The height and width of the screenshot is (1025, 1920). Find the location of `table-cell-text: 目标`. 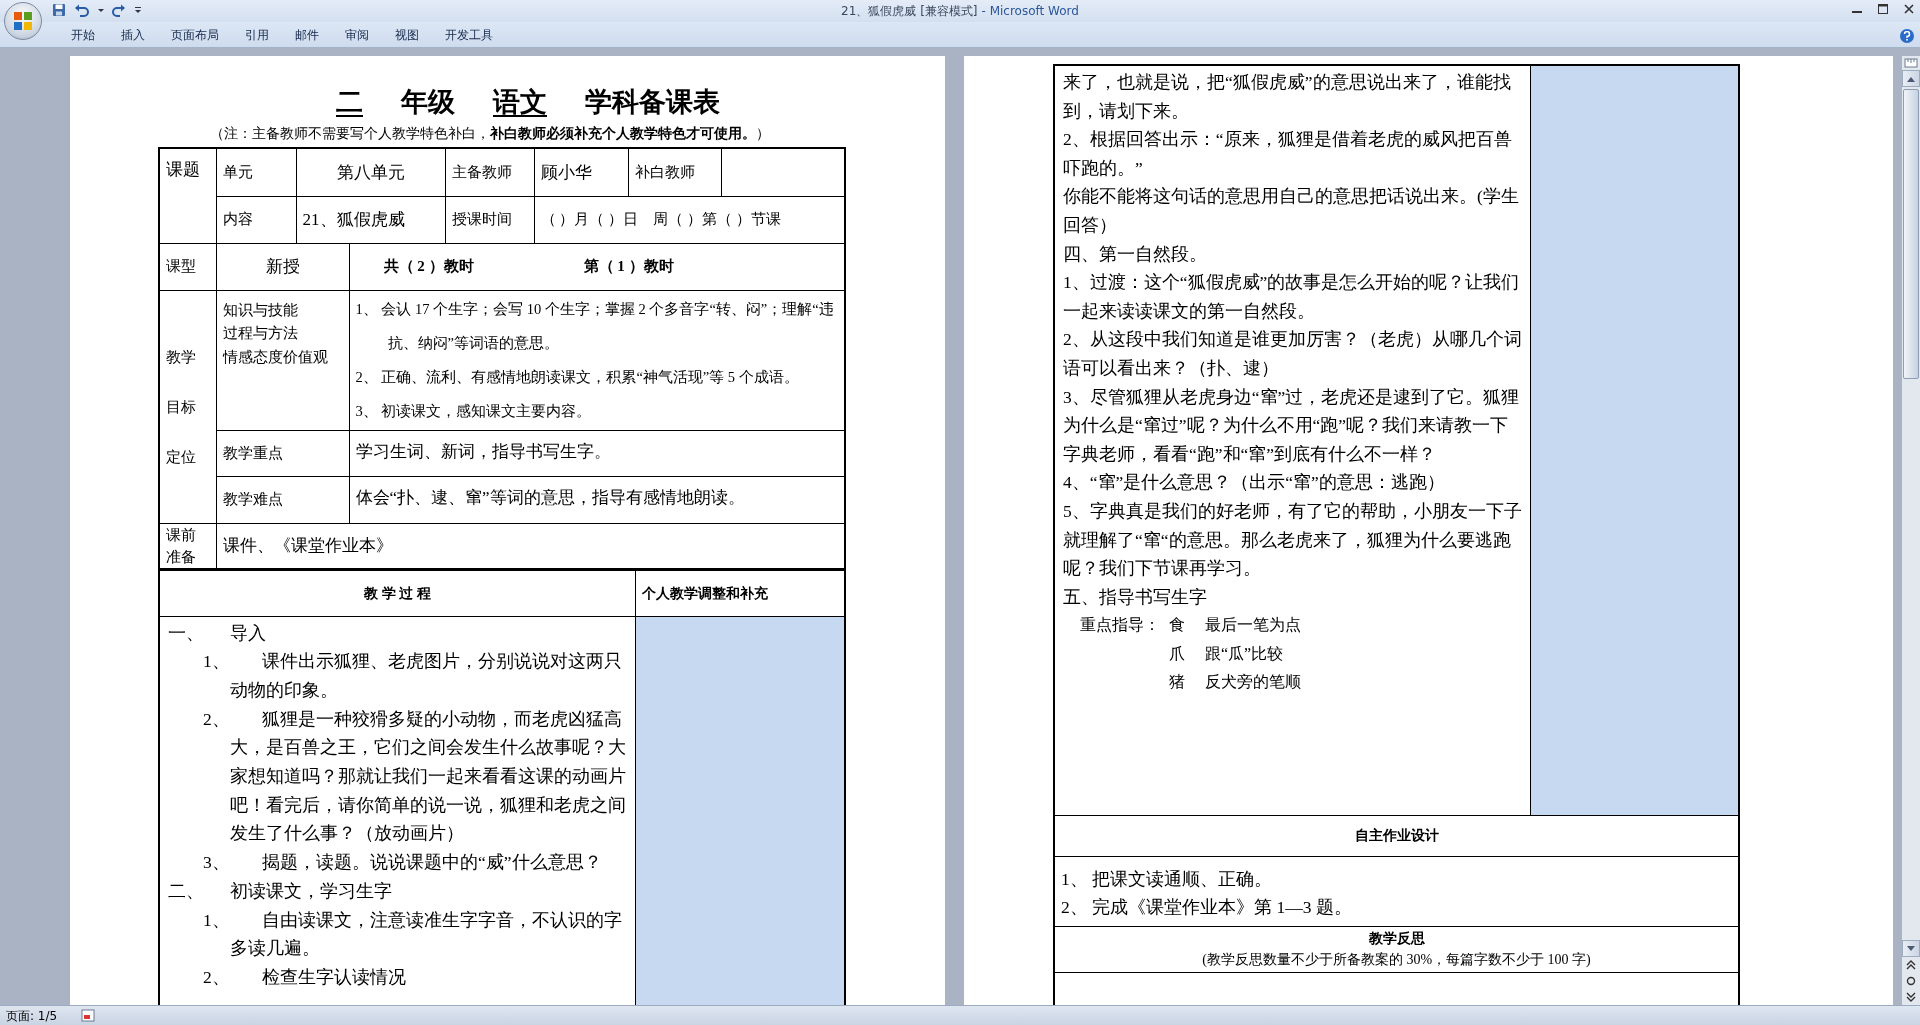

table-cell-text: 目标 is located at coordinates (181, 407).